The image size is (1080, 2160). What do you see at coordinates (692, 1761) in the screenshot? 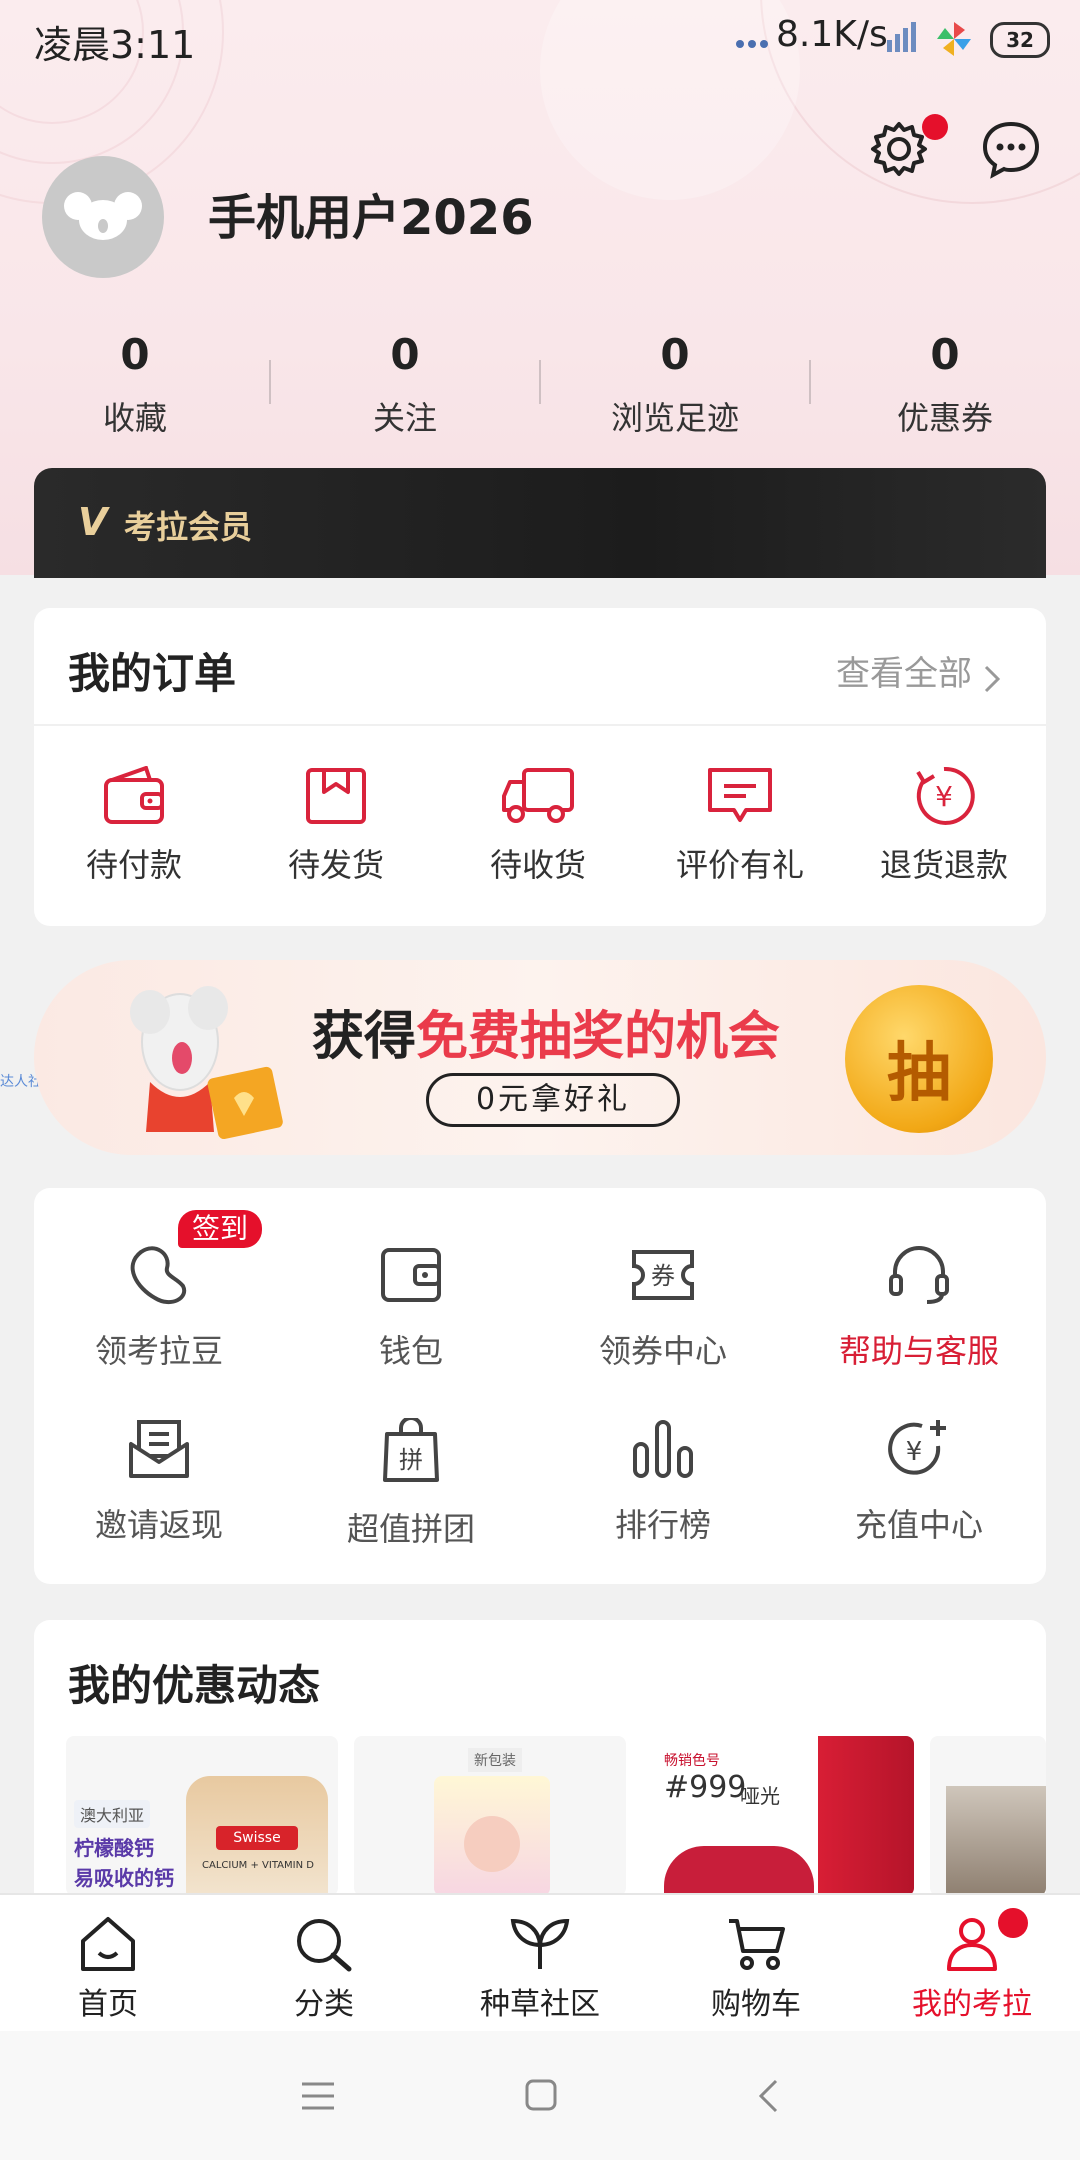
I see `product-tag: 畅销色号` at bounding box center [692, 1761].